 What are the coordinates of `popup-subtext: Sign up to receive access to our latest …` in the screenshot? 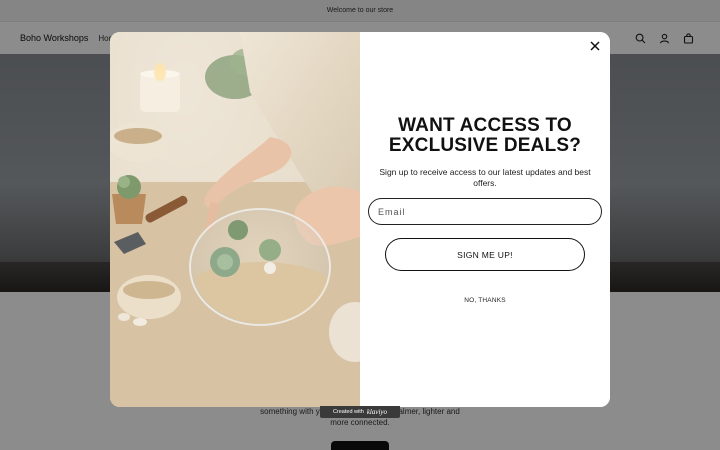 It's located at (485, 177).